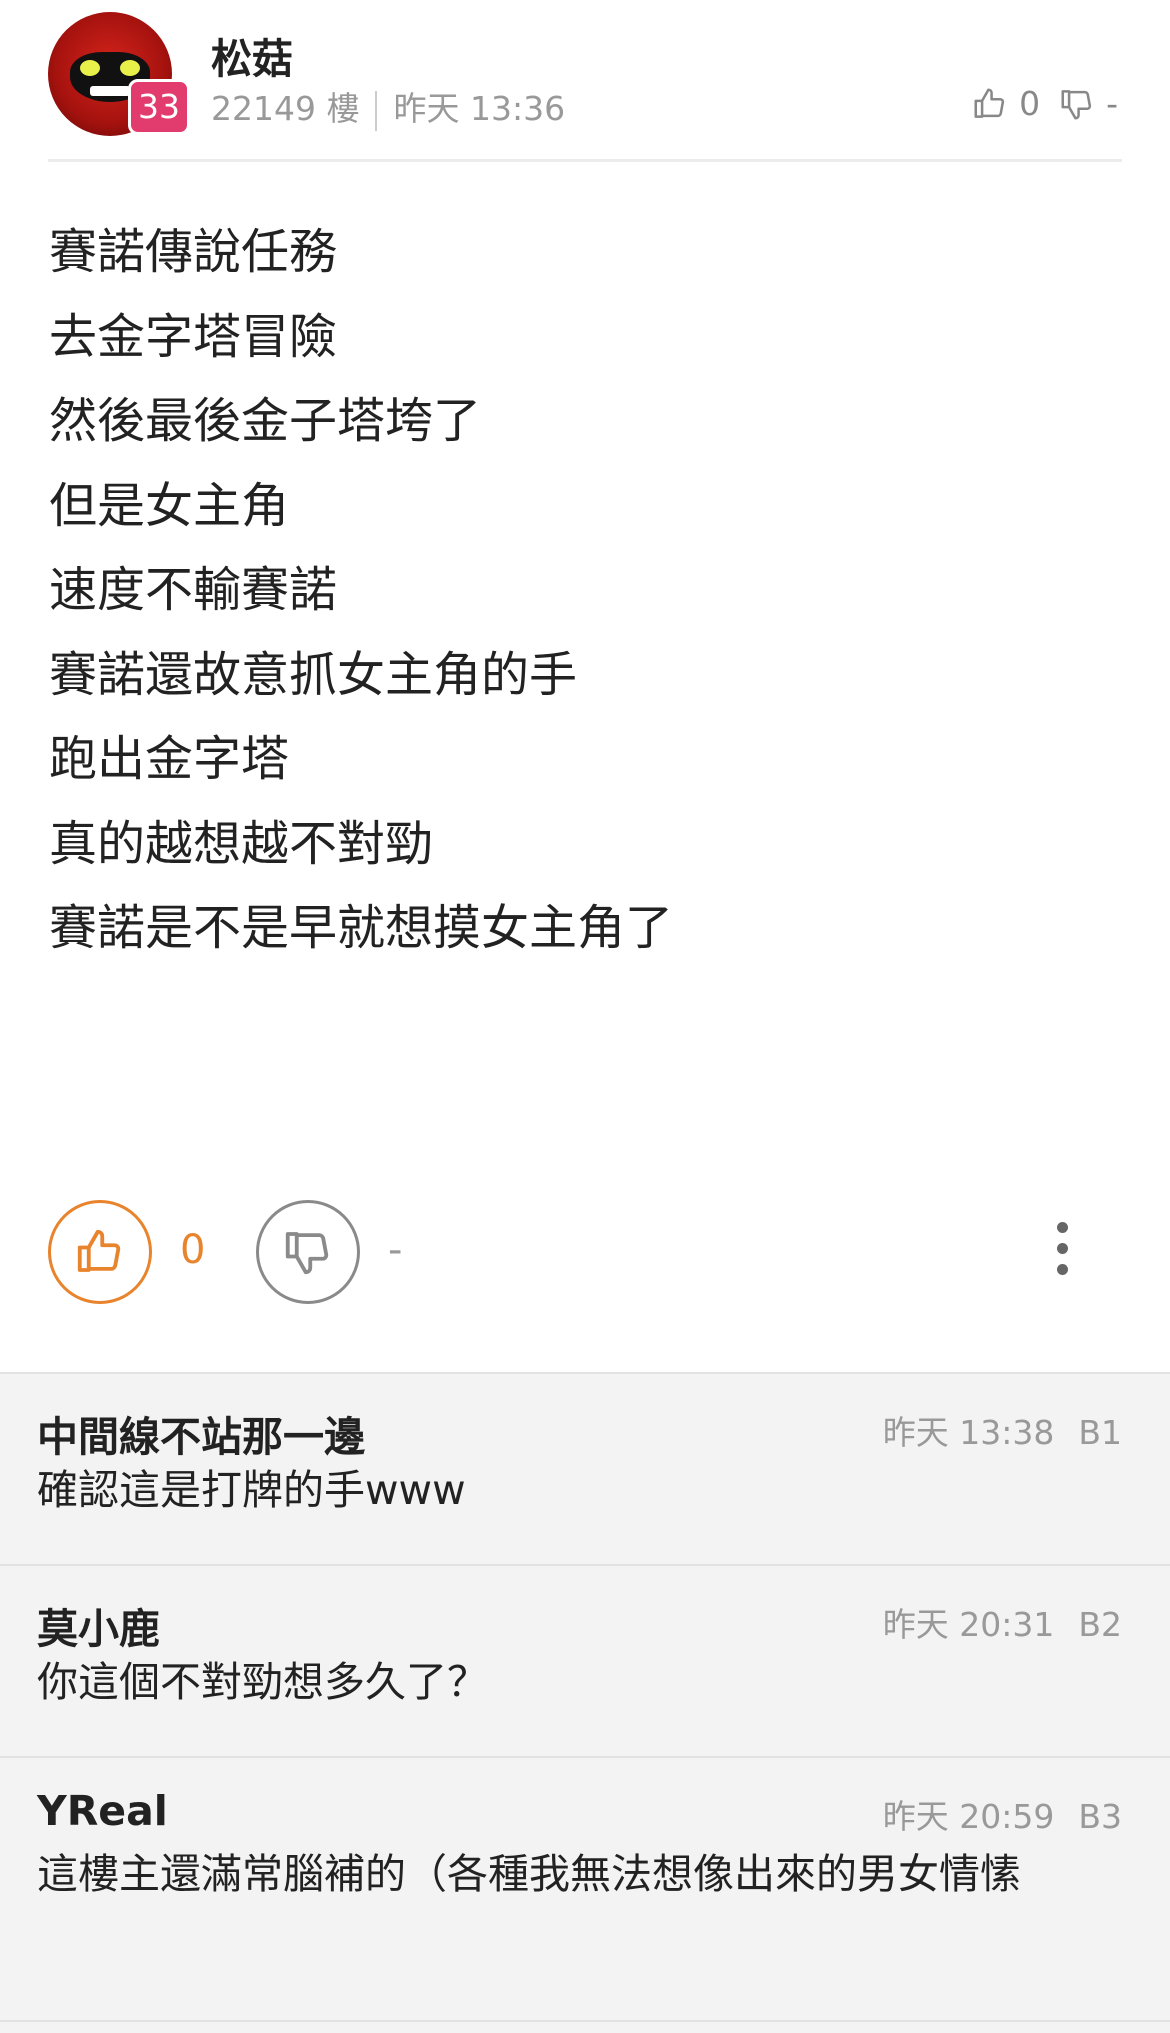 The height and width of the screenshot is (2033, 1170). What do you see at coordinates (265, 421) in the screenshot?
I see `post-line: 然後最後金子塔垮了` at bounding box center [265, 421].